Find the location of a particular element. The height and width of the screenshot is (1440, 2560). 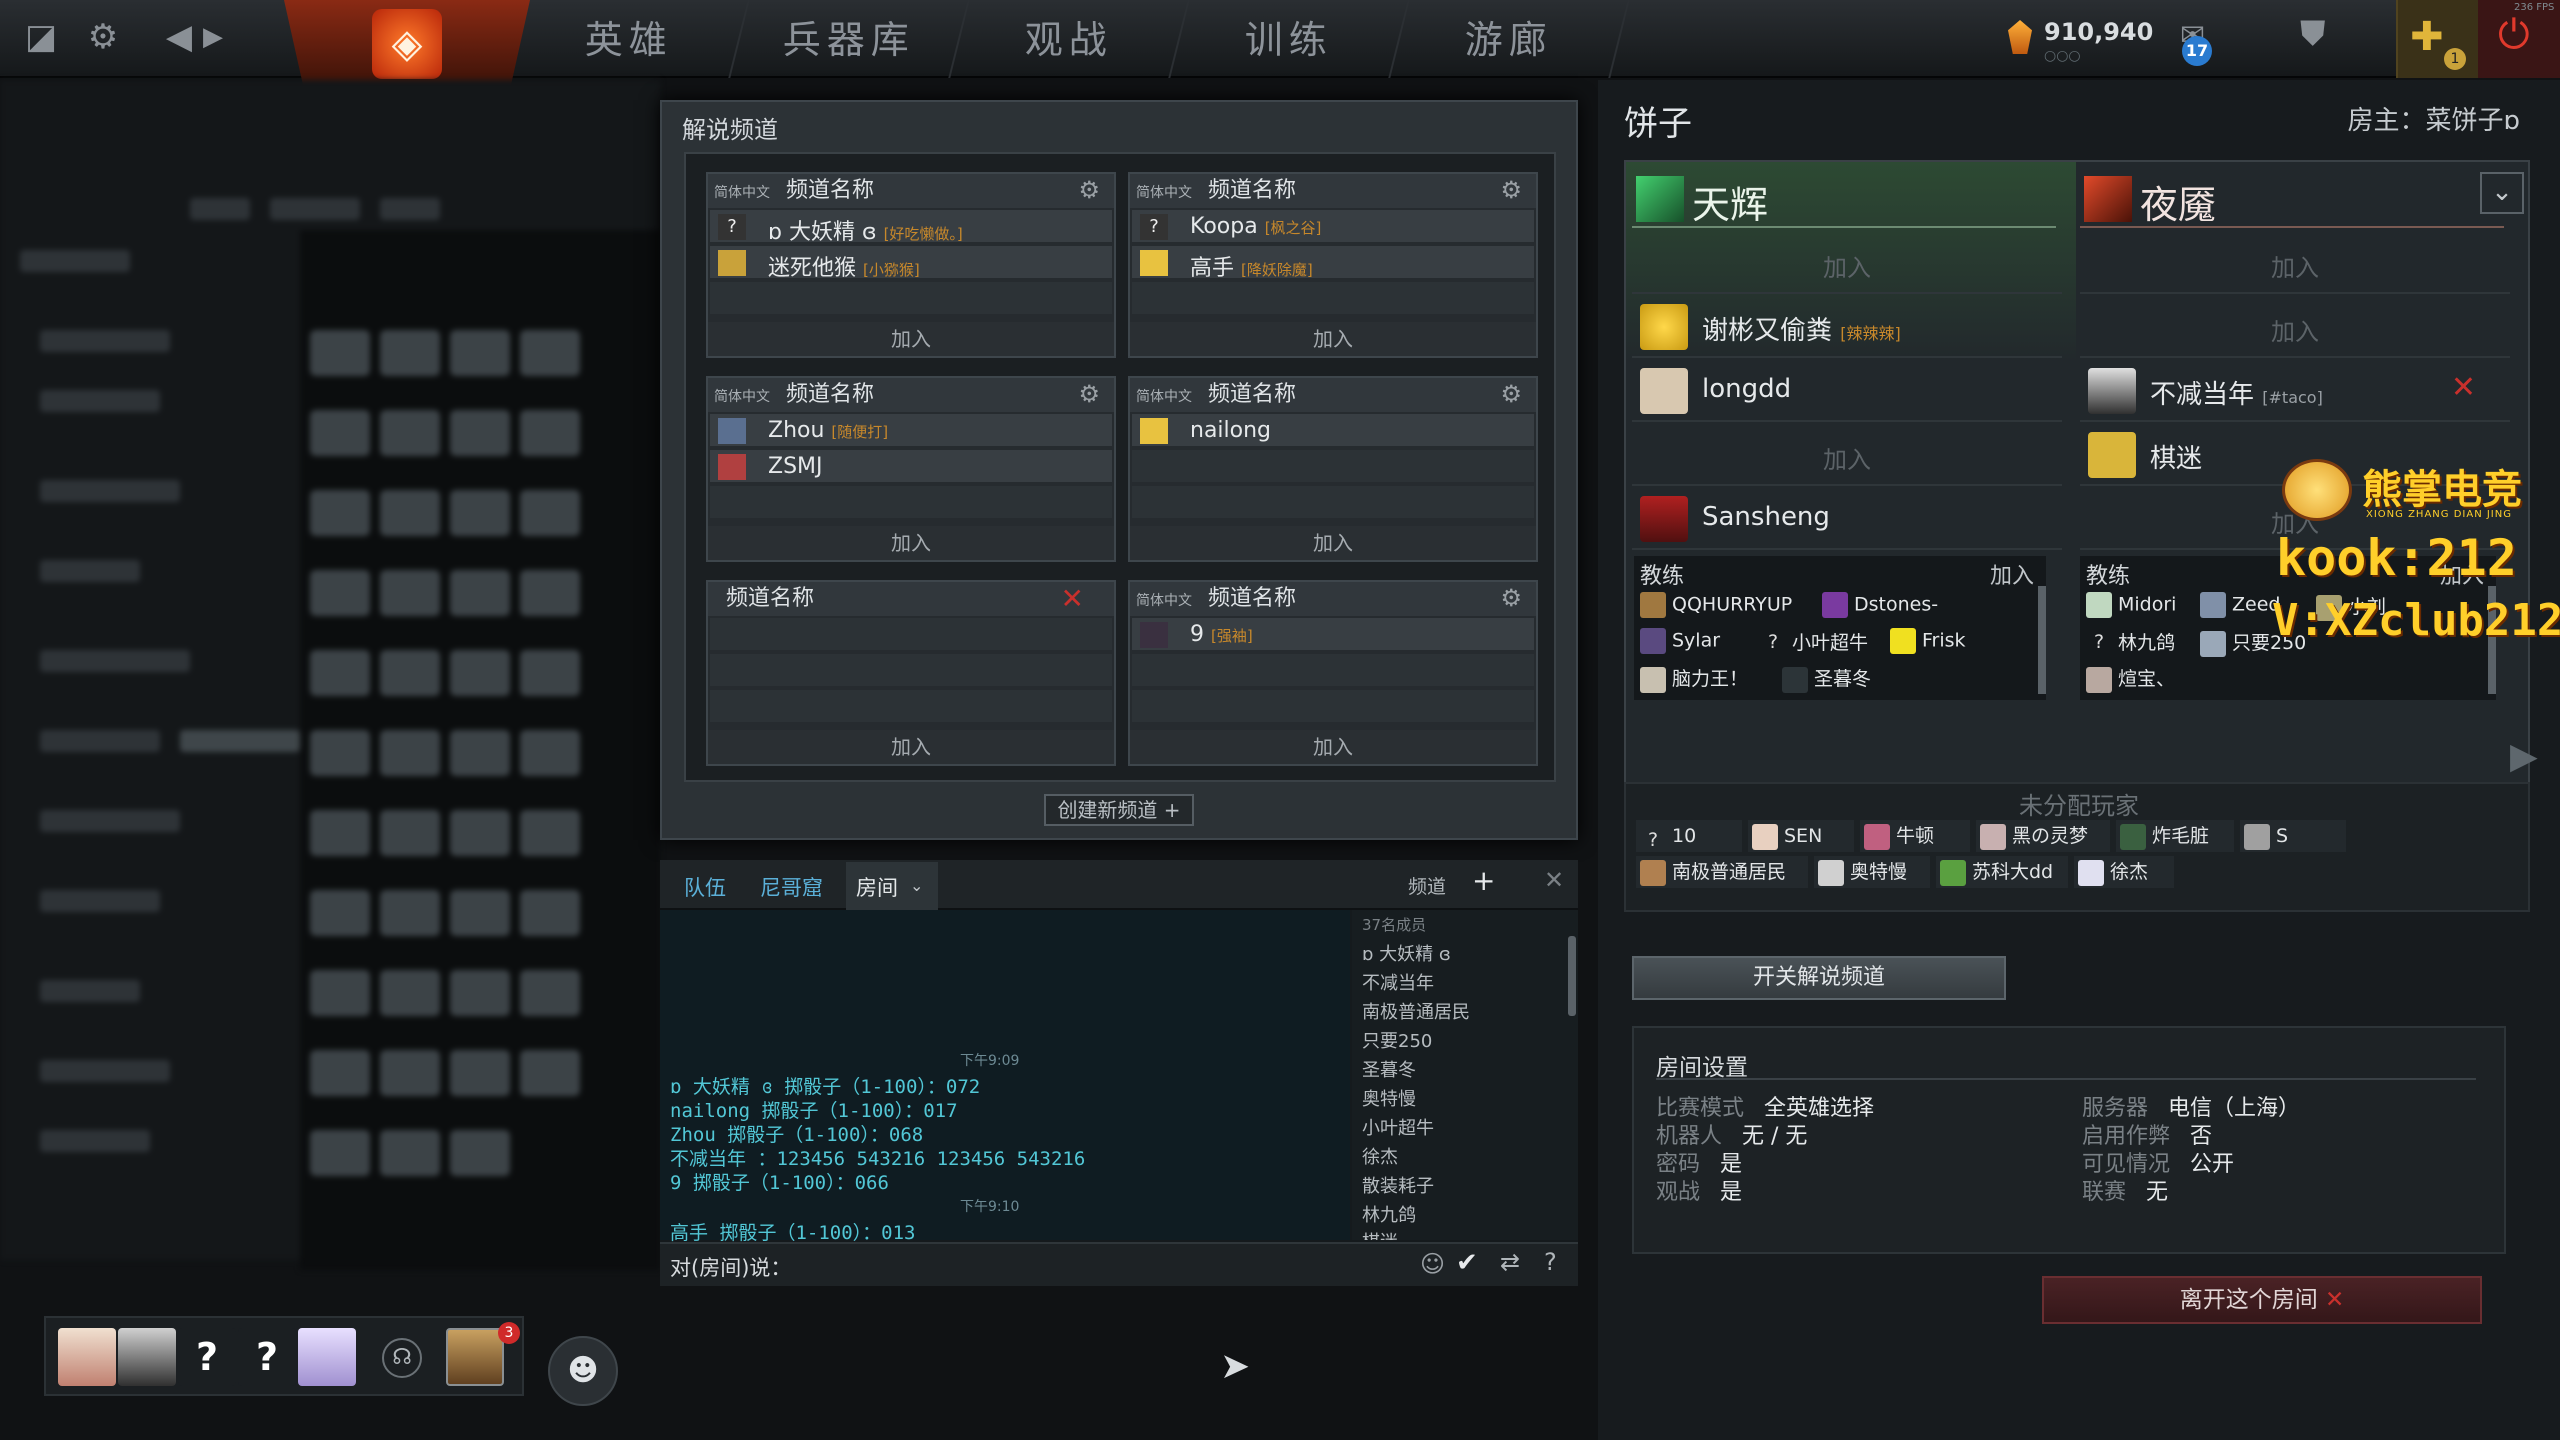

channel-member-row: Zhou [随便打] is located at coordinates (911, 431).